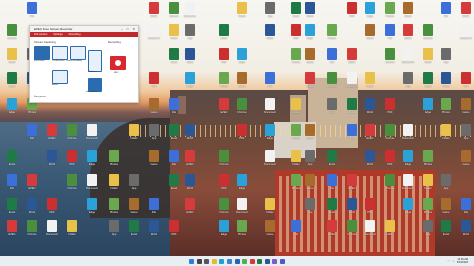 This screenshot has width=474, height=266. What do you see at coordinates (60, 53) in the screenshot?
I see `mode-custom-area` at bounding box center [60, 53].